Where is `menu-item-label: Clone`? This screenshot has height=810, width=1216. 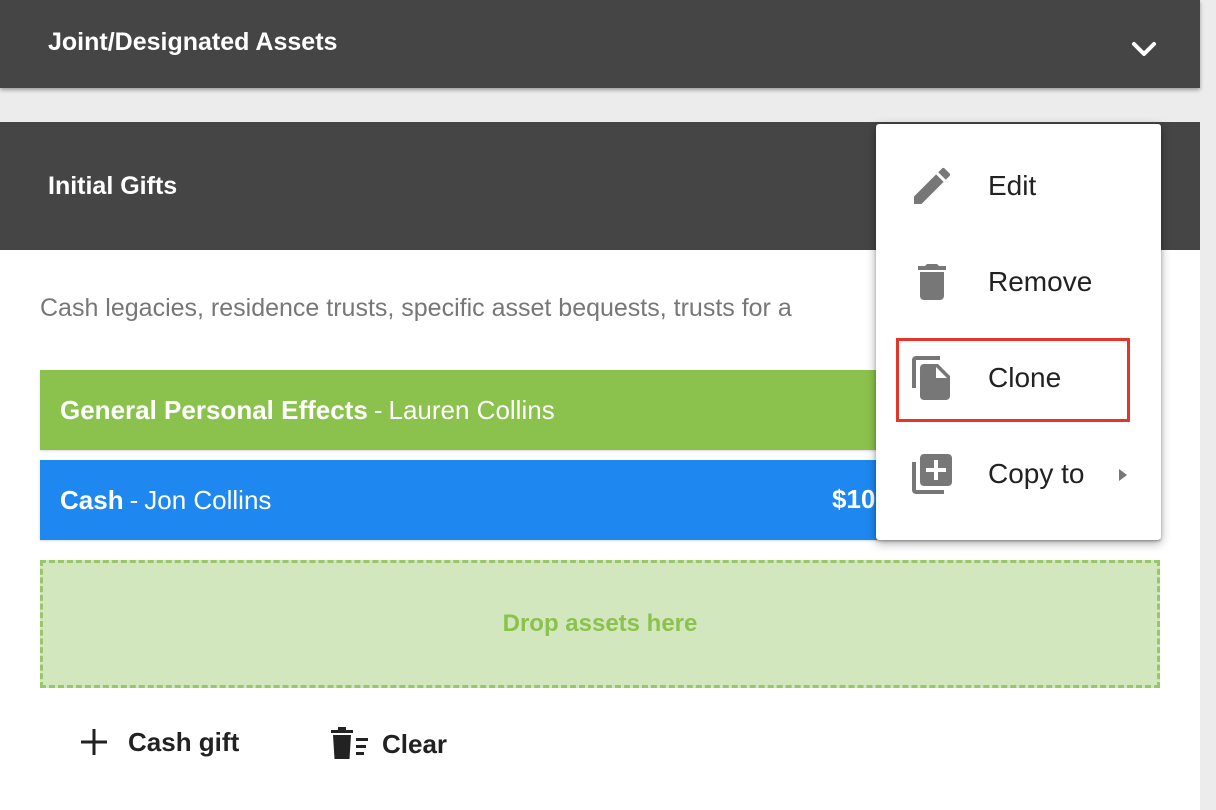
menu-item-label: Clone is located at coordinates (1025, 377).